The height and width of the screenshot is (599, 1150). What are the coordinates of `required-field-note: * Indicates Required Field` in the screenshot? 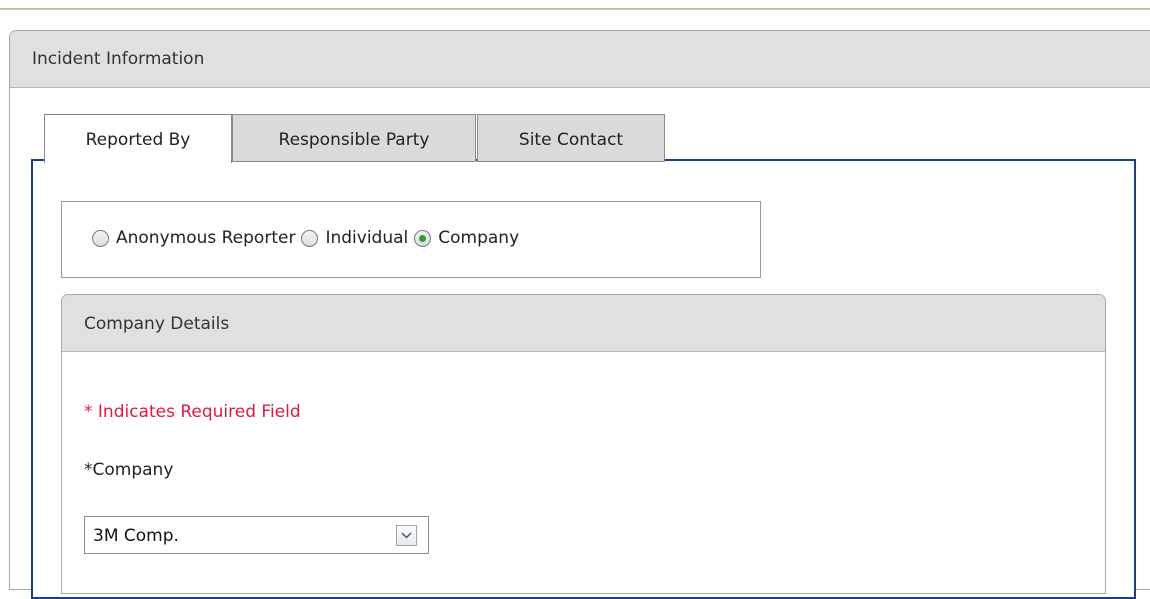 It's located at (192, 412).